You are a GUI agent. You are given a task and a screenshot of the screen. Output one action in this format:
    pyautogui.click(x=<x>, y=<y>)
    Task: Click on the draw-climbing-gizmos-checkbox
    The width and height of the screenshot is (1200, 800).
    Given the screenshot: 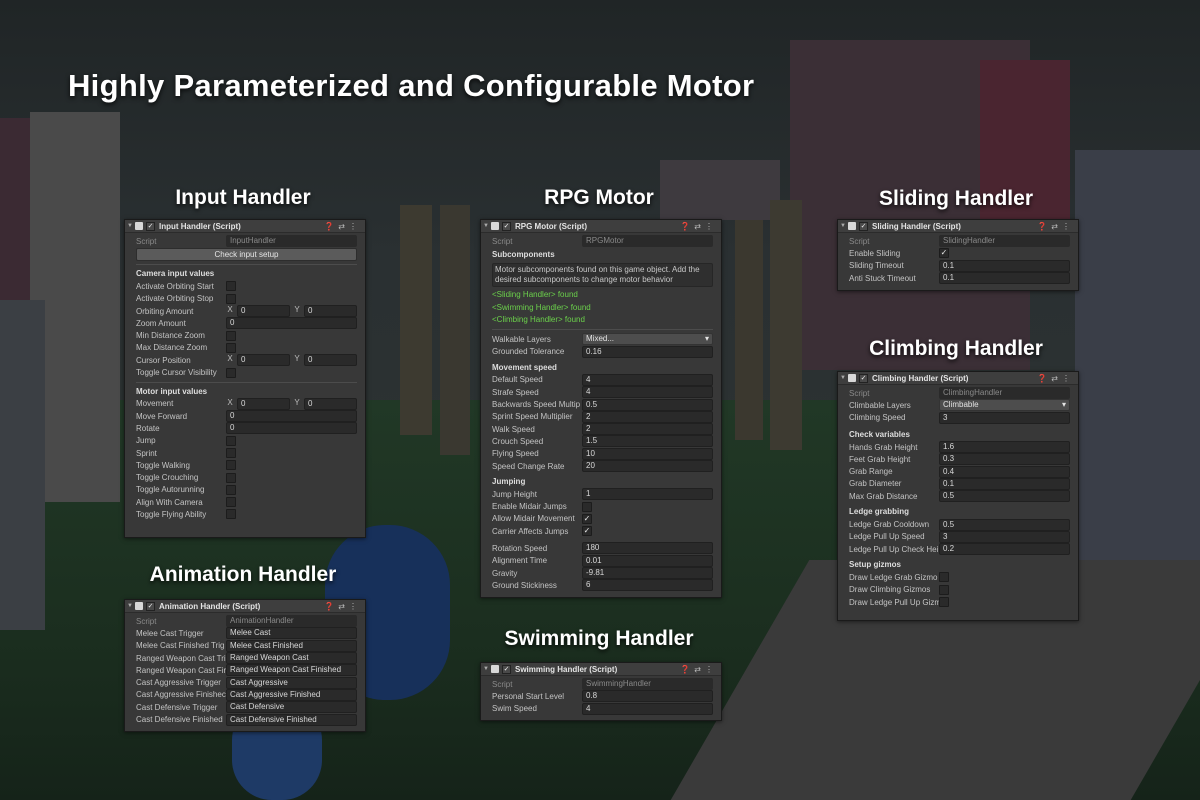 What is the action you would take?
    pyautogui.click(x=944, y=589)
    